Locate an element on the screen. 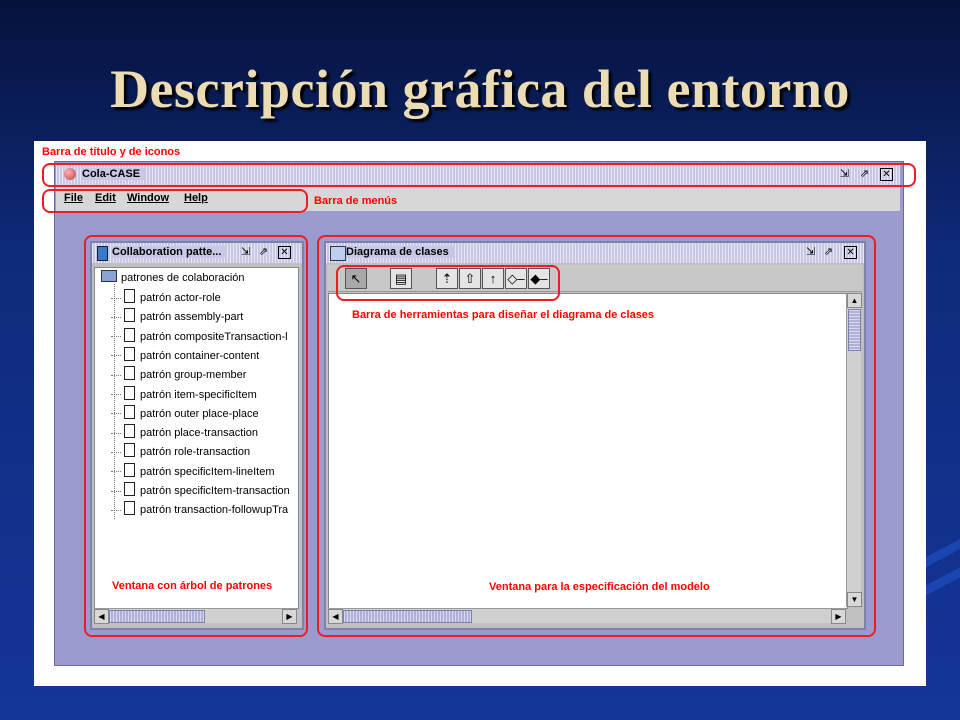  highlight-toolbar is located at coordinates (448, 283).